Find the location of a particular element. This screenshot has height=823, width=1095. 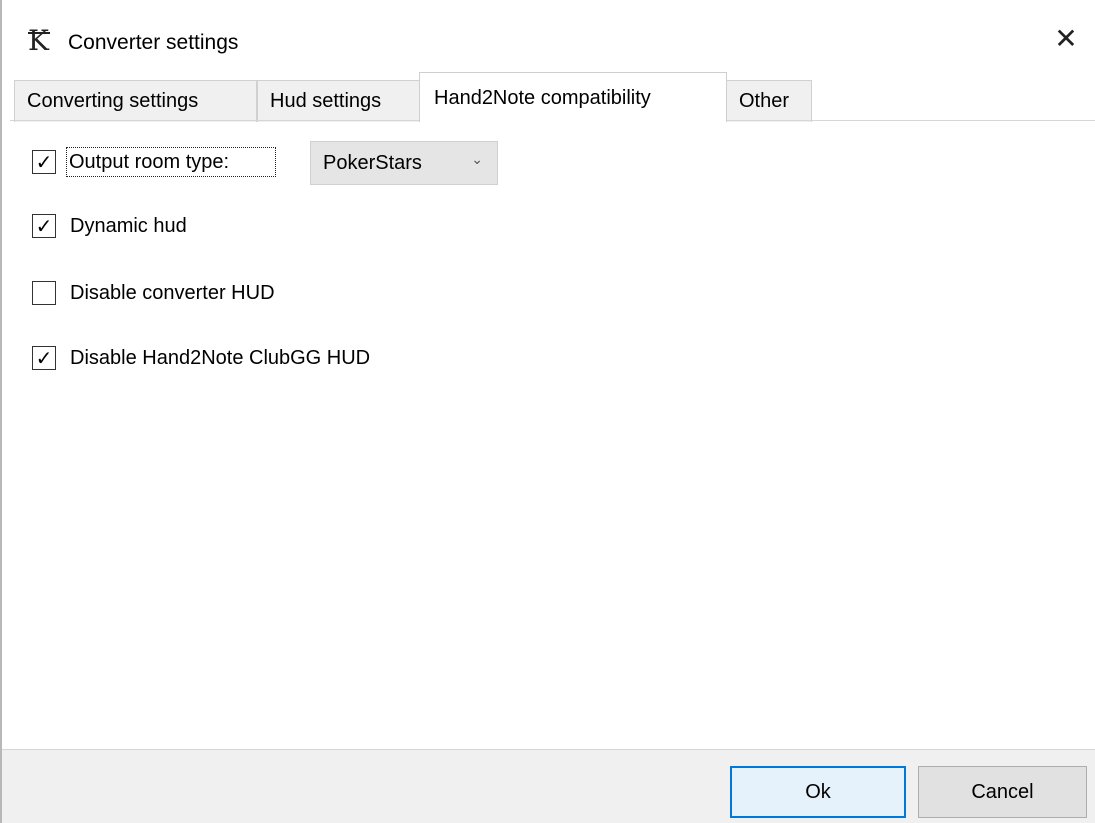

output-room-type-label: Output room type: is located at coordinates (171, 162).